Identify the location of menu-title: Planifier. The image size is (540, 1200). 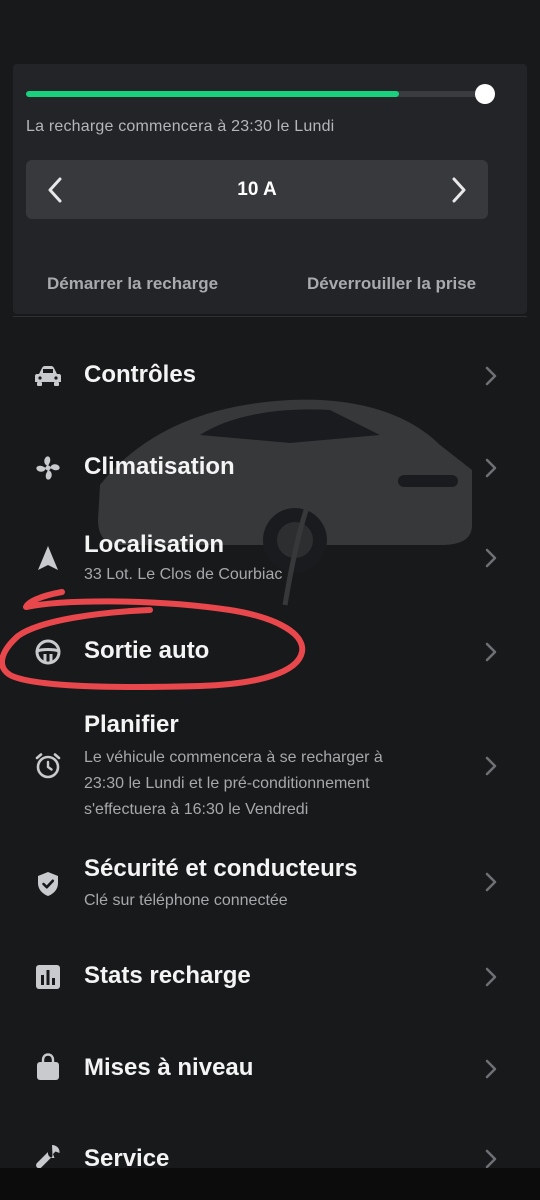
(131, 724).